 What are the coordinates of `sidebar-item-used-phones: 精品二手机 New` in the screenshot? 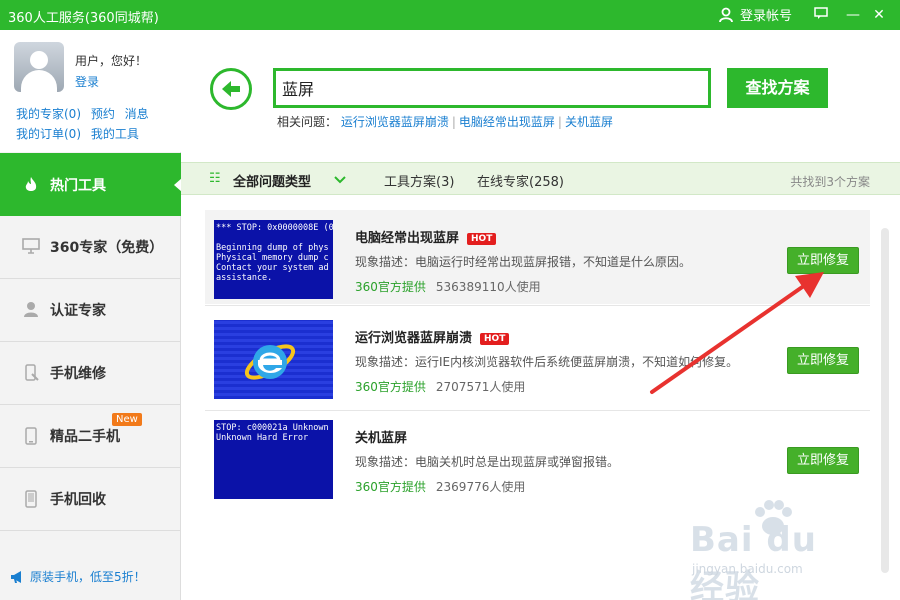 It's located at (90, 436).